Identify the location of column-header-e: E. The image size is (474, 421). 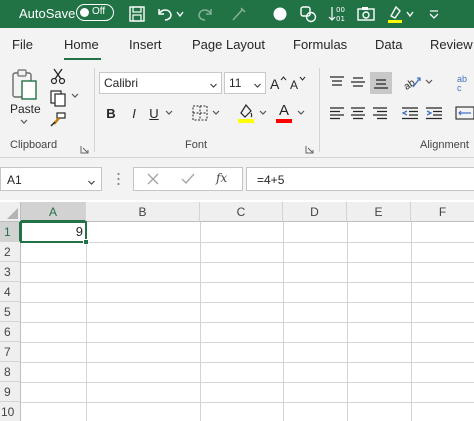
(379, 212).